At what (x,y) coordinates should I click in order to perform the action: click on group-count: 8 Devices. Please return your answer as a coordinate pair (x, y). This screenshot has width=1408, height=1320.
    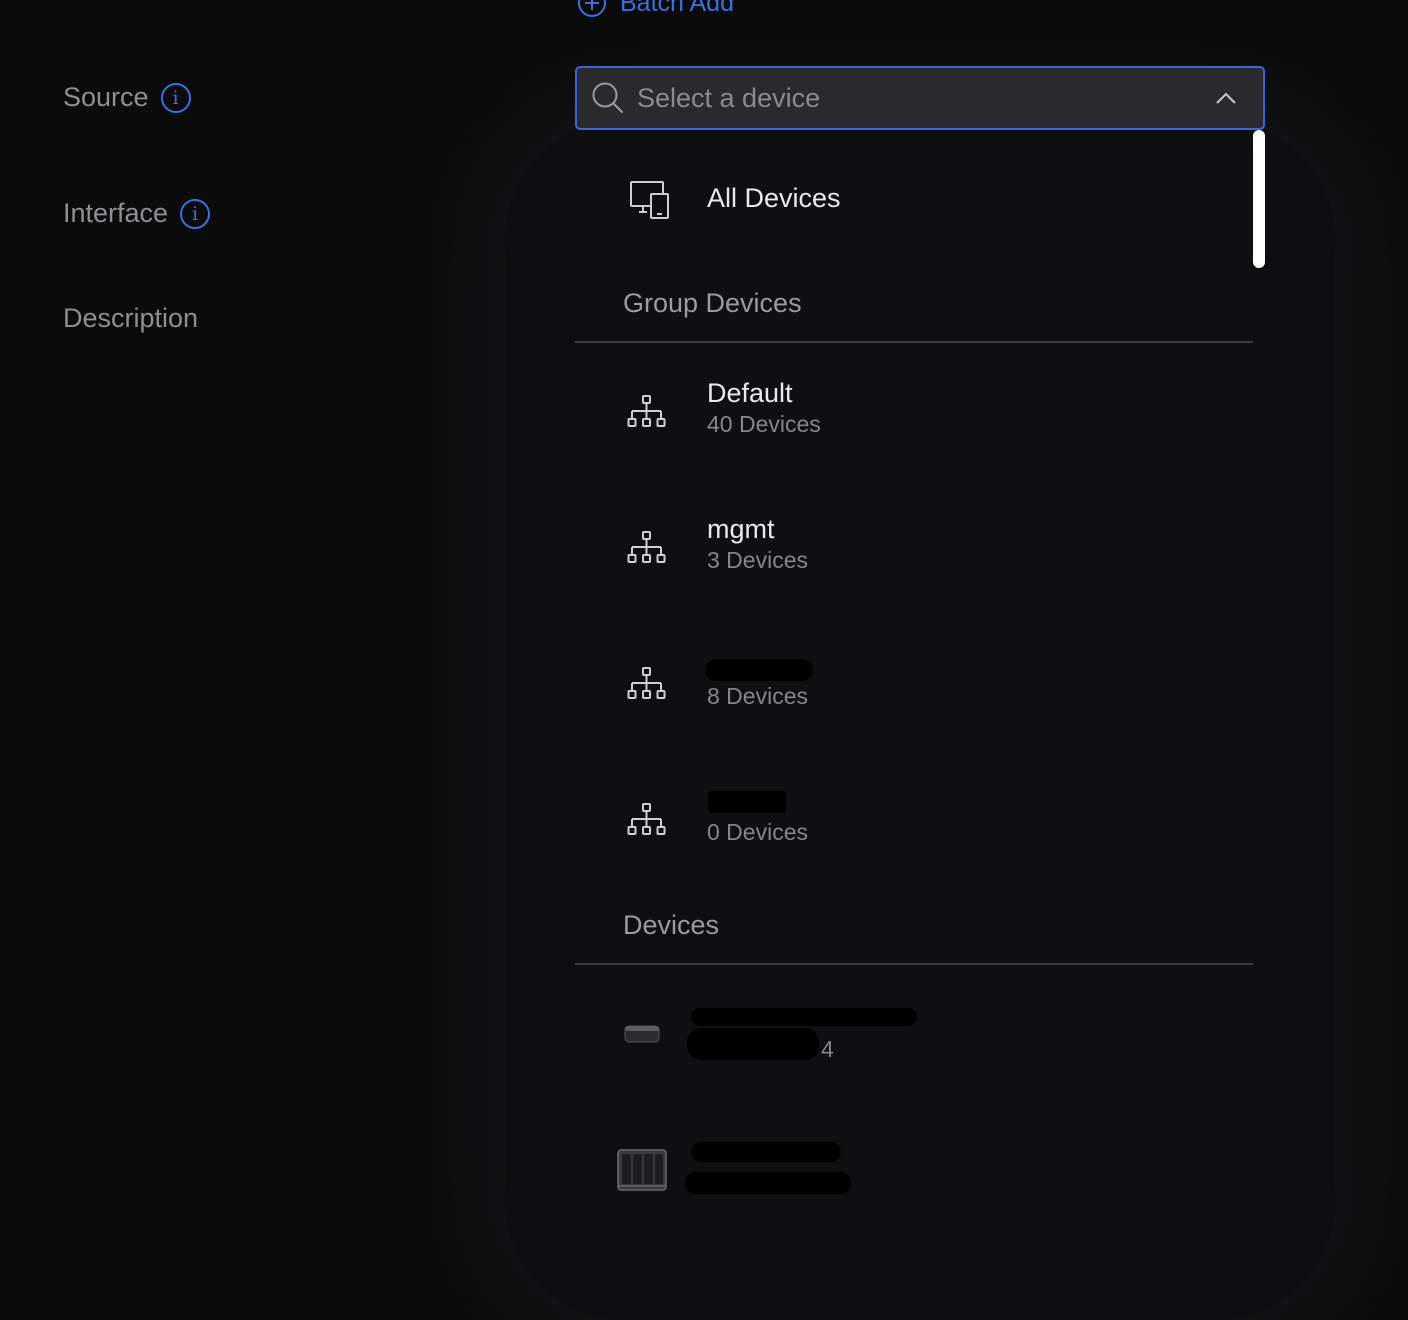
    Looking at the image, I should click on (757, 696).